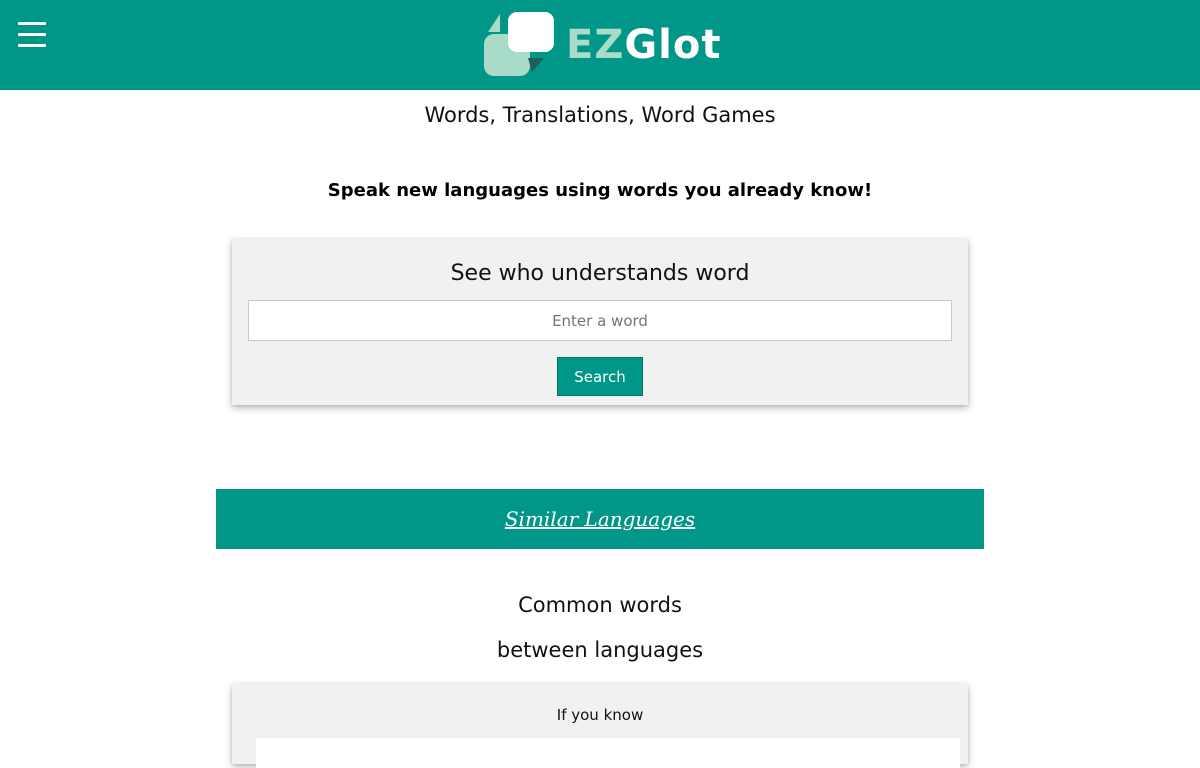 The width and height of the screenshot is (1200, 768). Describe the element at coordinates (600, 605) in the screenshot. I see `common-words-heading-line1: Common words` at that location.